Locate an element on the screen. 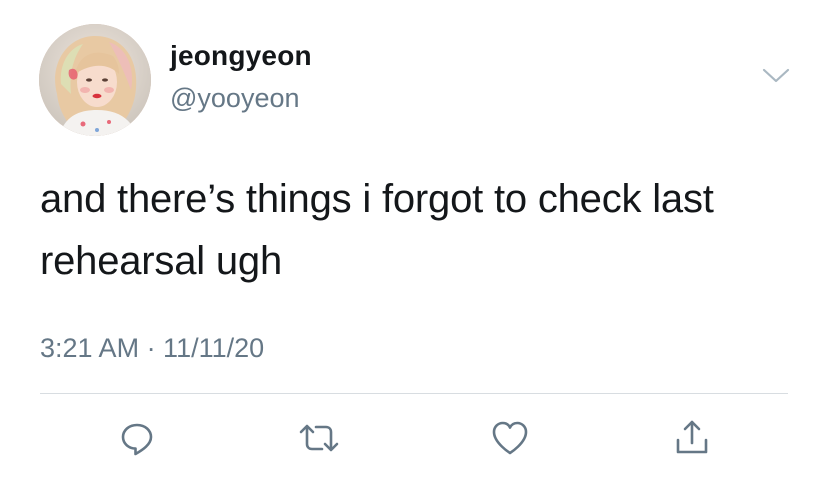 This screenshot has width=828, height=482. retweet-icon is located at coordinates (319, 438).